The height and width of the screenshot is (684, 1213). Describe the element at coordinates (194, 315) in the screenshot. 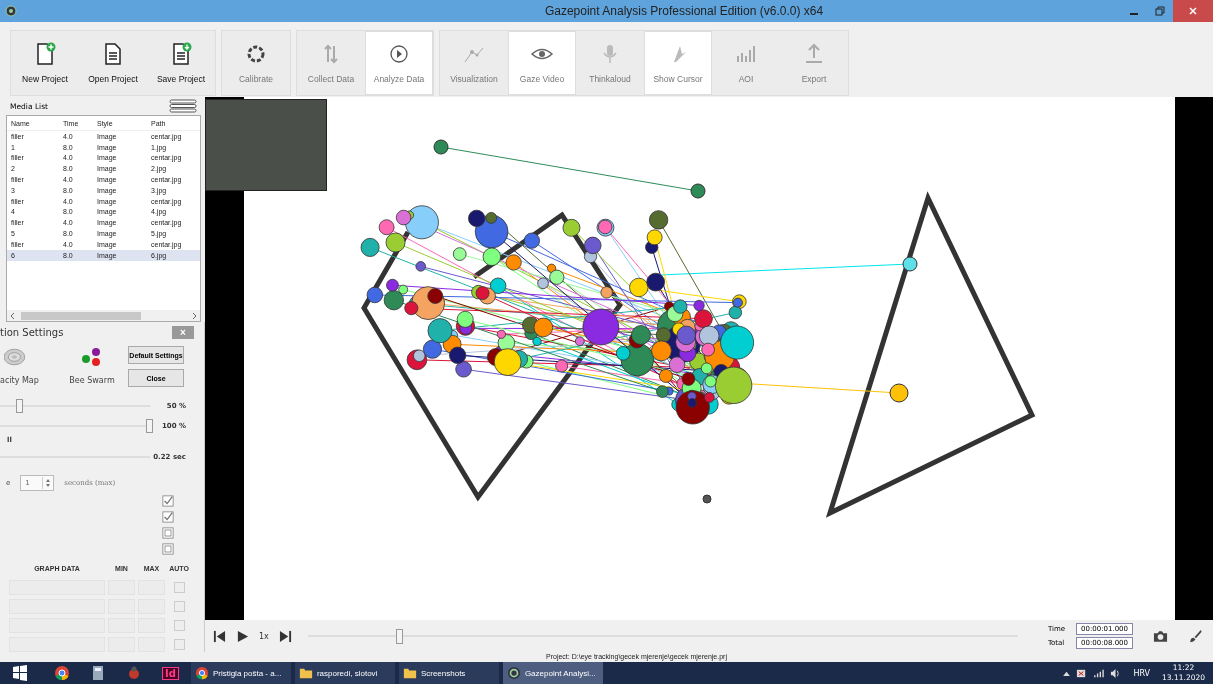

I see `scroll-right-icon` at that location.